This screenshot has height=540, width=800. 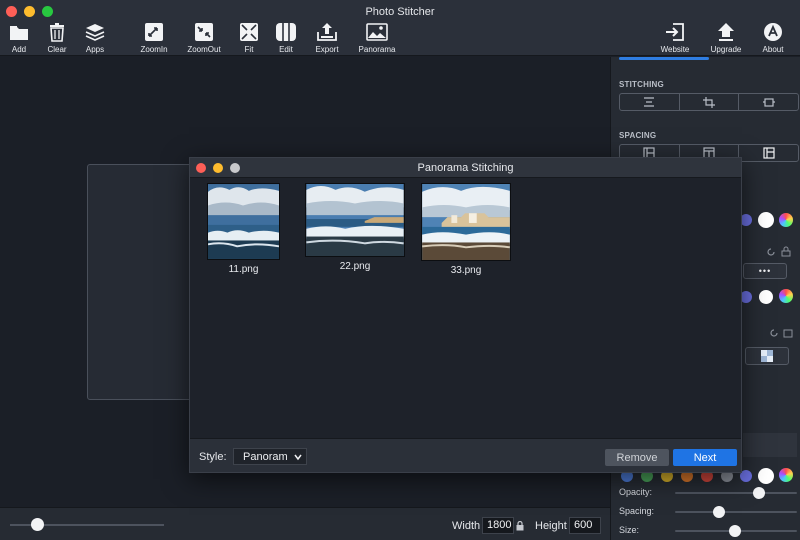 I want to click on opacity-slider-row: Opacity:, so click(x=708, y=493).